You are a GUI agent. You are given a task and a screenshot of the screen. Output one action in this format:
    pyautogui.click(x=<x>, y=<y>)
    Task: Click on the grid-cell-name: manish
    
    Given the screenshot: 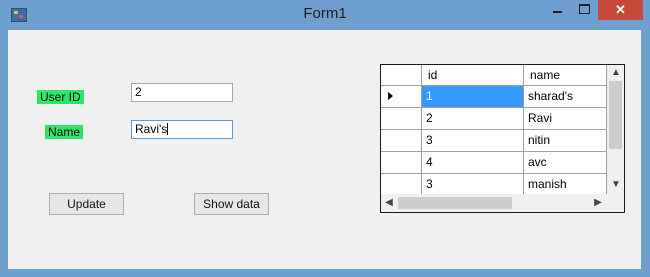 What is the action you would take?
    pyautogui.click(x=565, y=185)
    